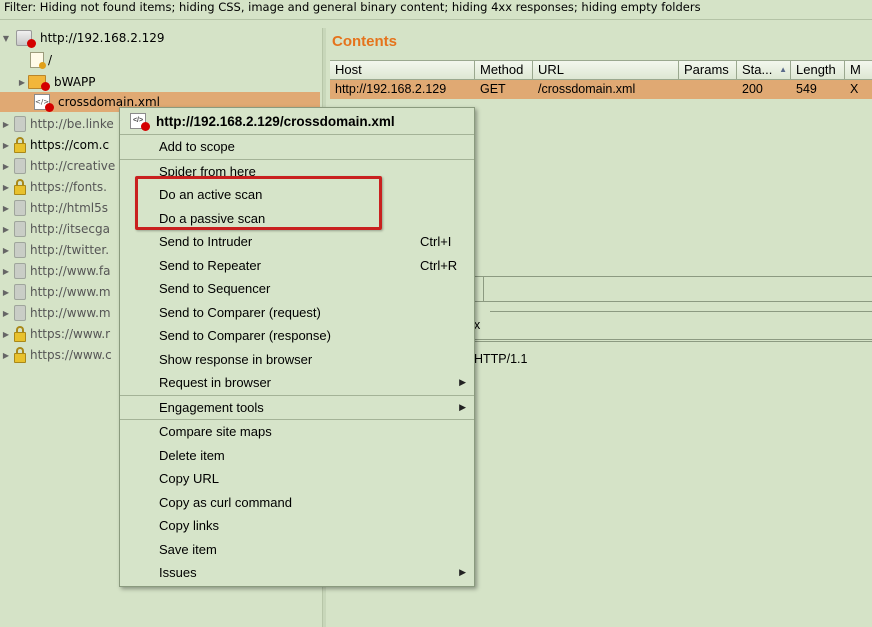 The width and height of the screenshot is (872, 627). What do you see at coordinates (297, 456) in the screenshot?
I see `menu-item-delete-item: Delete item` at bounding box center [297, 456].